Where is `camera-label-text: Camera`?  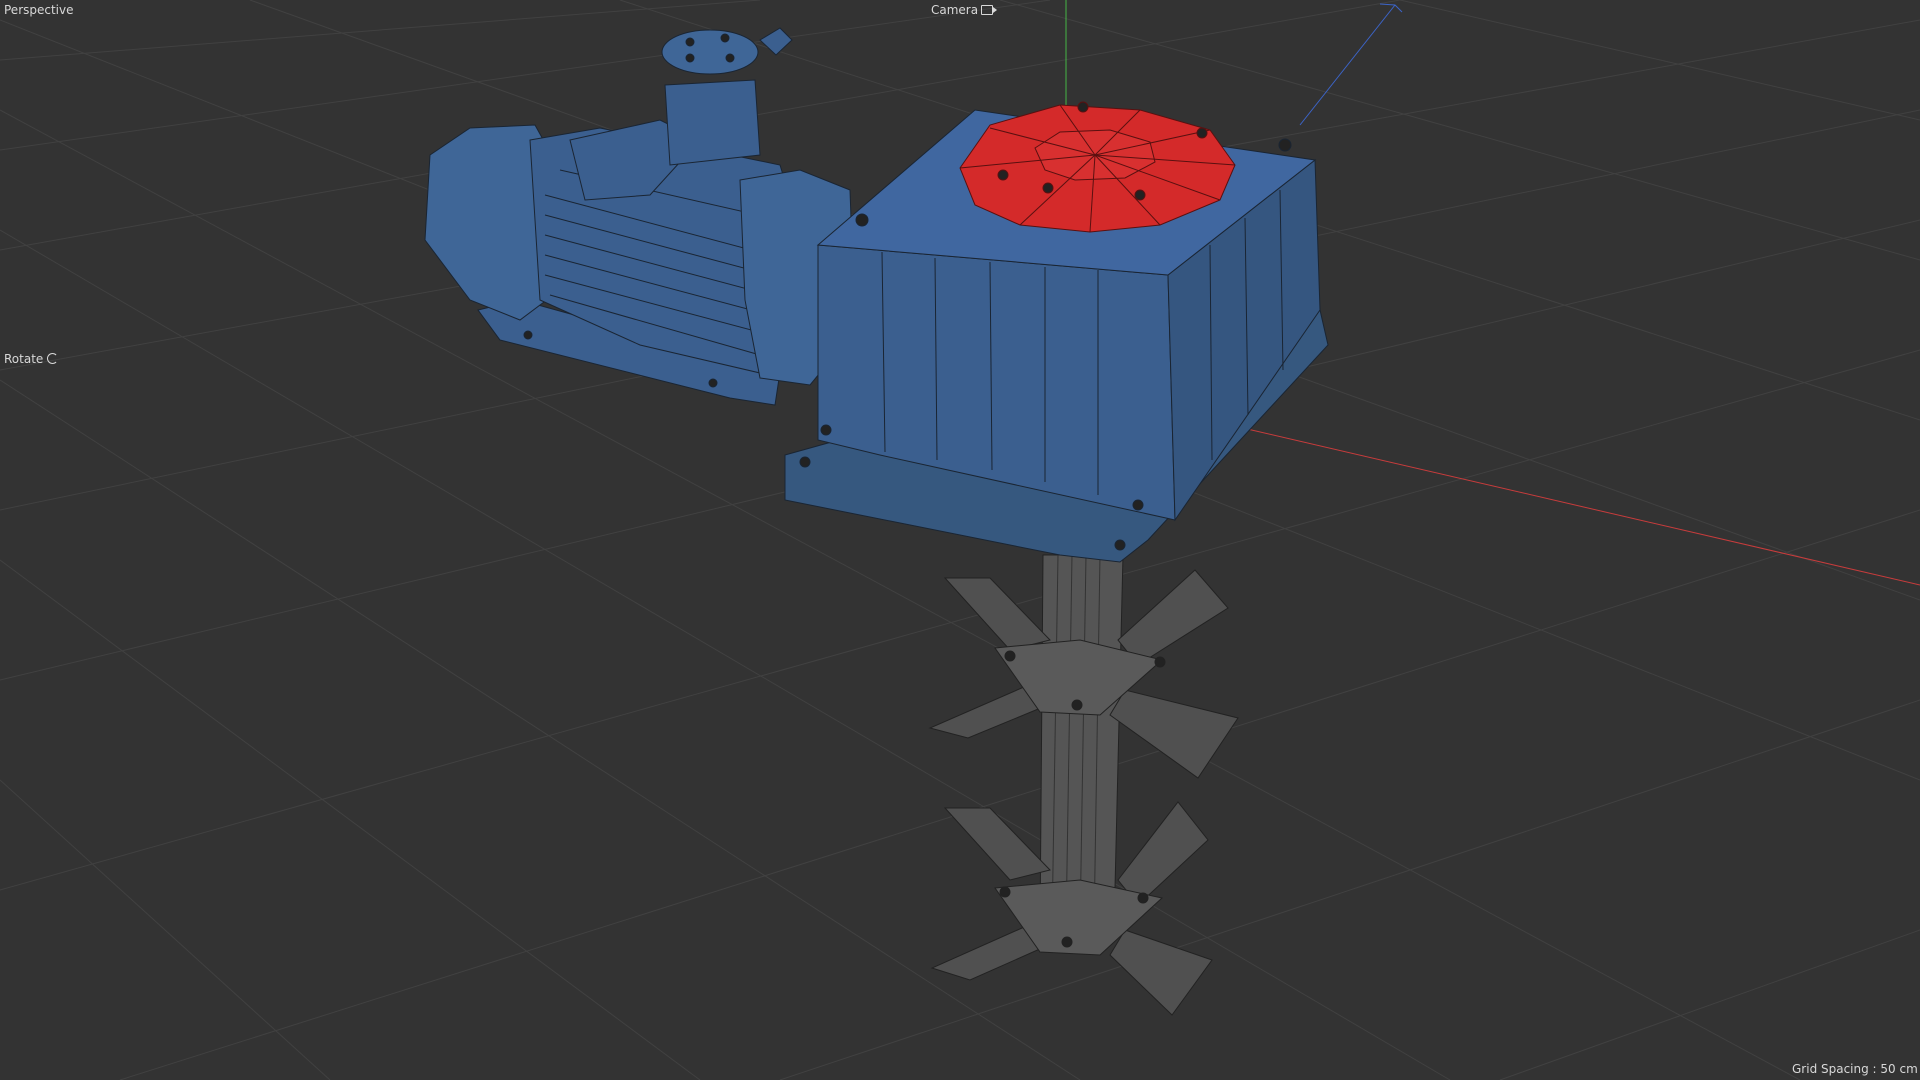 camera-label-text: Camera is located at coordinates (955, 10).